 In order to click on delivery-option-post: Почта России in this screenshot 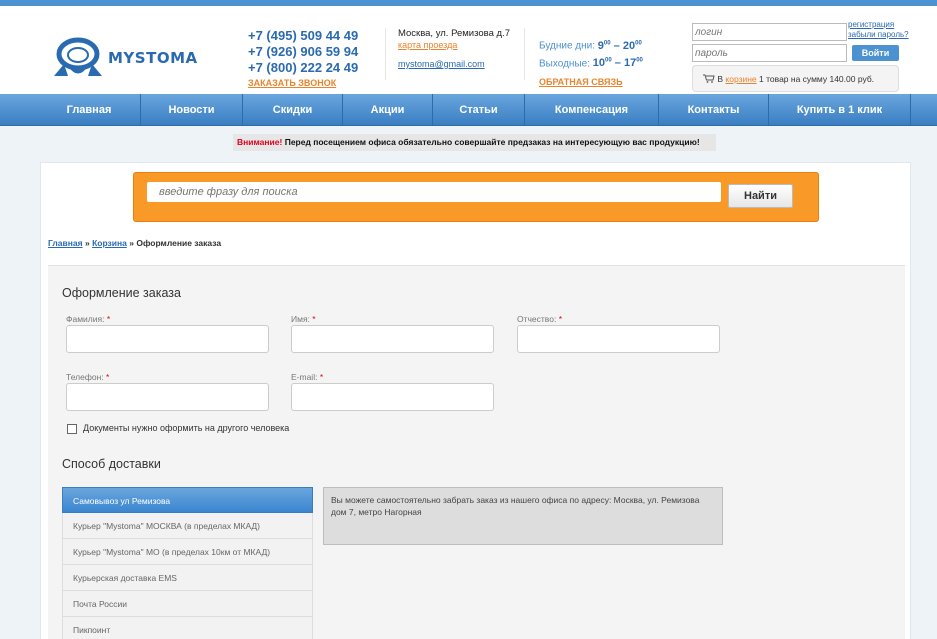, I will do `click(187, 604)`.